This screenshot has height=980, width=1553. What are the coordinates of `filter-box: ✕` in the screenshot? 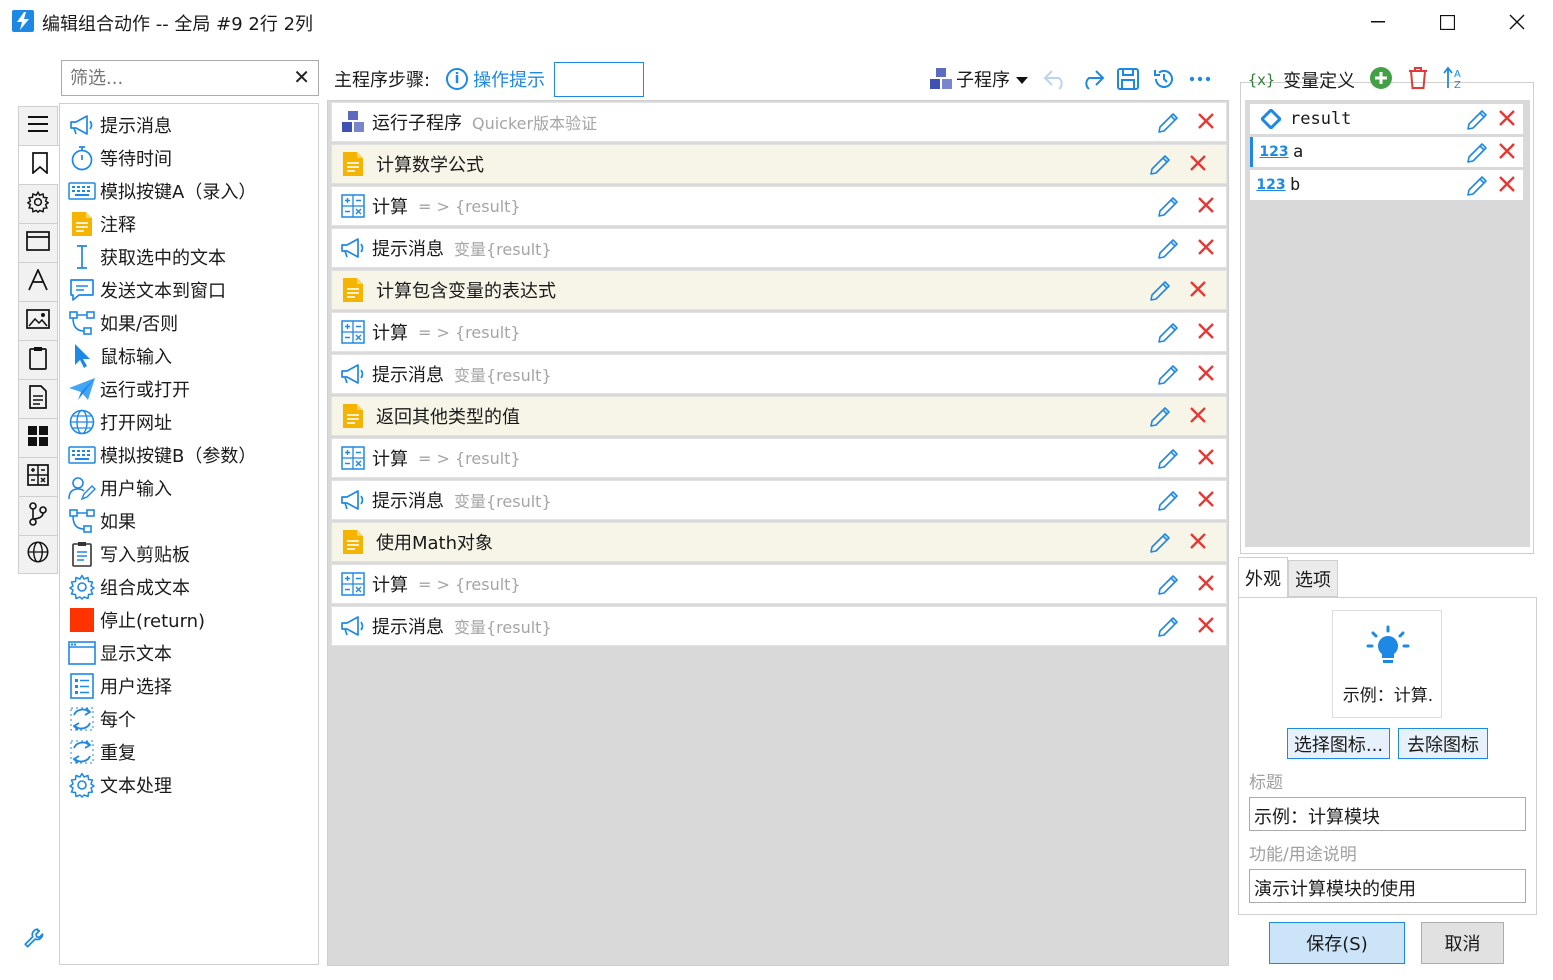 It's located at (190, 78).